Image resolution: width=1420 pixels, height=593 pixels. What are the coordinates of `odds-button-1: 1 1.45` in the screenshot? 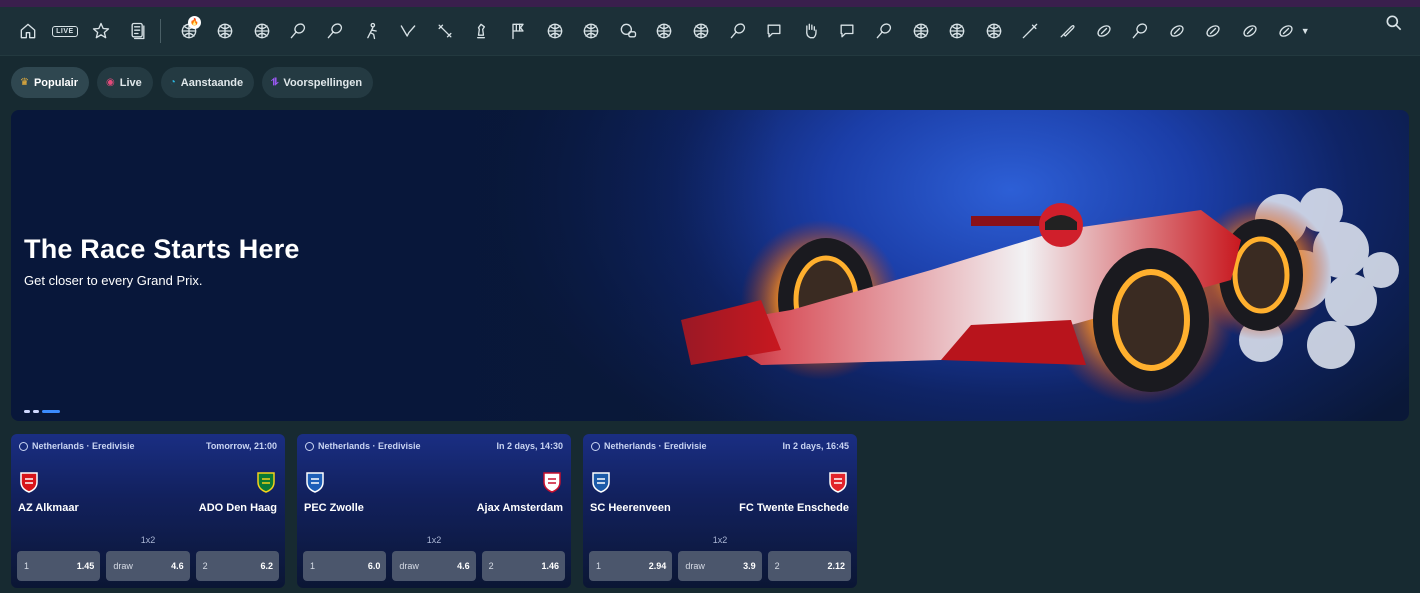 It's located at (59, 566).